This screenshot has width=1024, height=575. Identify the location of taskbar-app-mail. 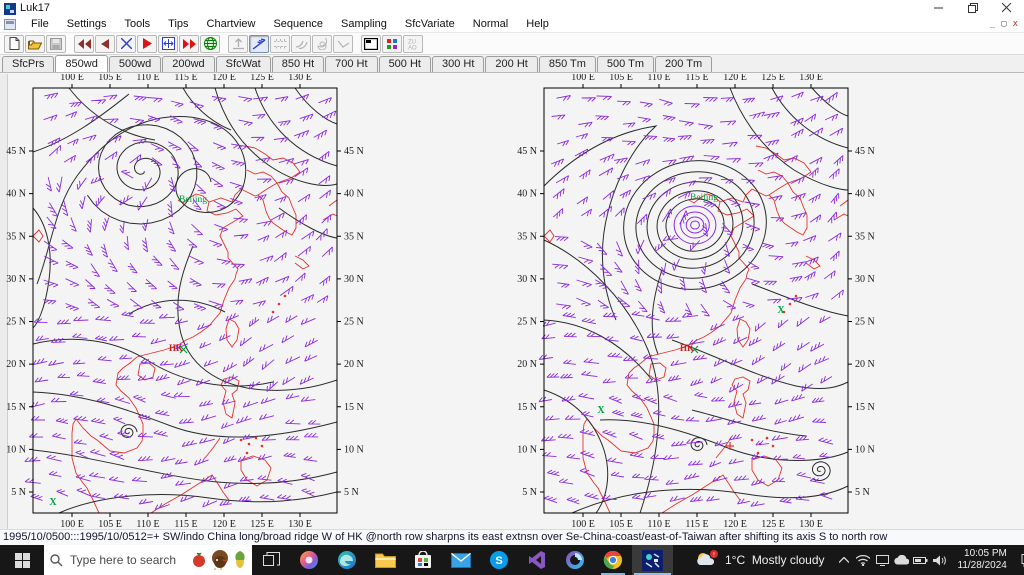
(461, 560).